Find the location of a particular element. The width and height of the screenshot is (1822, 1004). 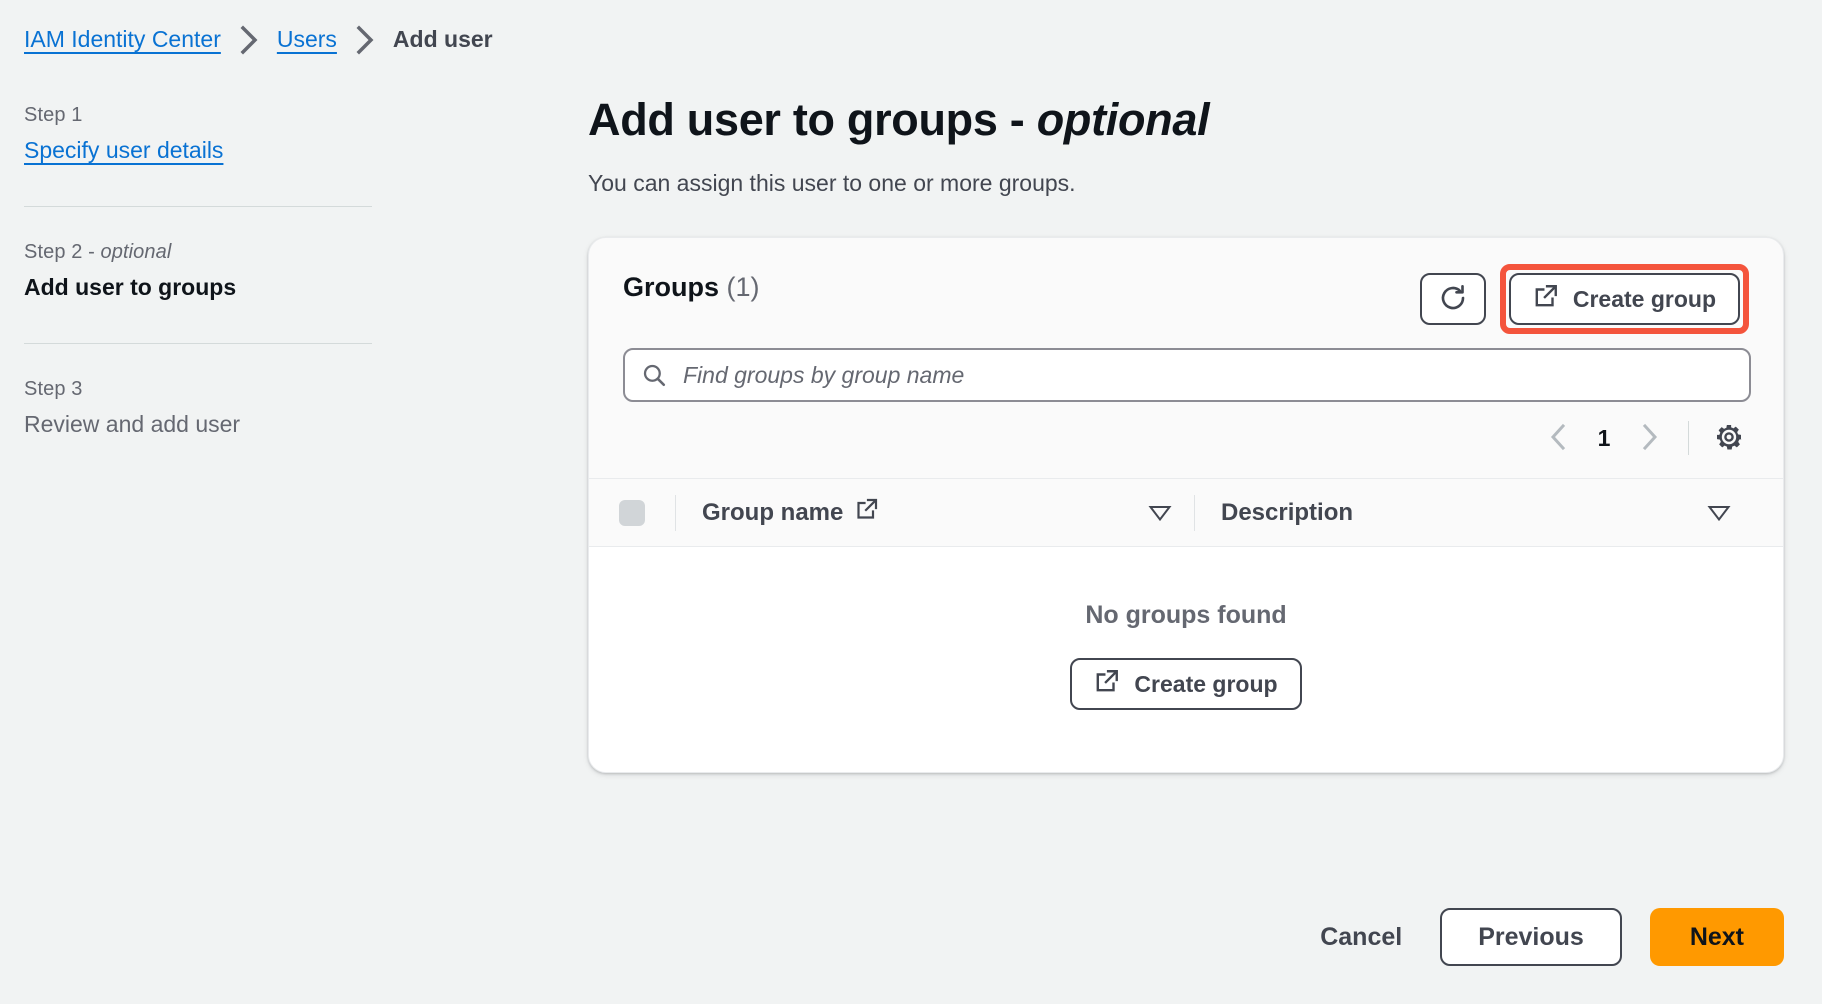

step-3-label: Step 3 is located at coordinates (53, 389).